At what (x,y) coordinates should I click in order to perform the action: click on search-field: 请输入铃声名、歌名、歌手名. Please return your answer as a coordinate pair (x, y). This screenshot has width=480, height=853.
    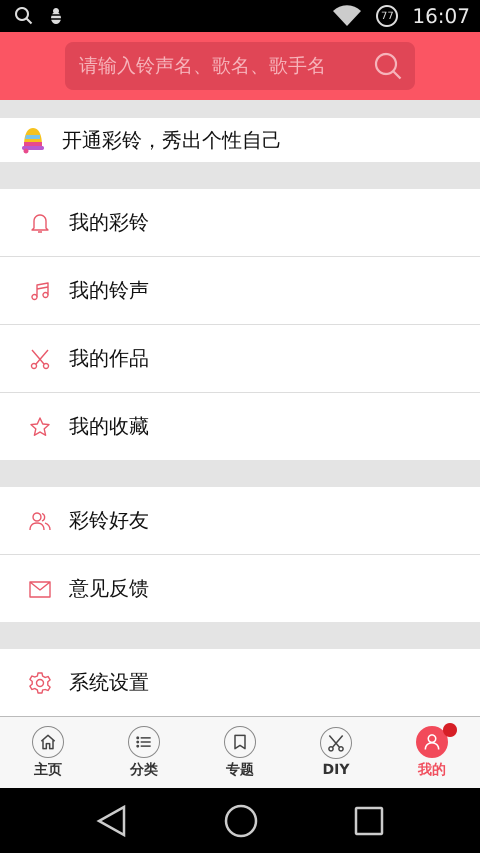
    Looking at the image, I should click on (240, 66).